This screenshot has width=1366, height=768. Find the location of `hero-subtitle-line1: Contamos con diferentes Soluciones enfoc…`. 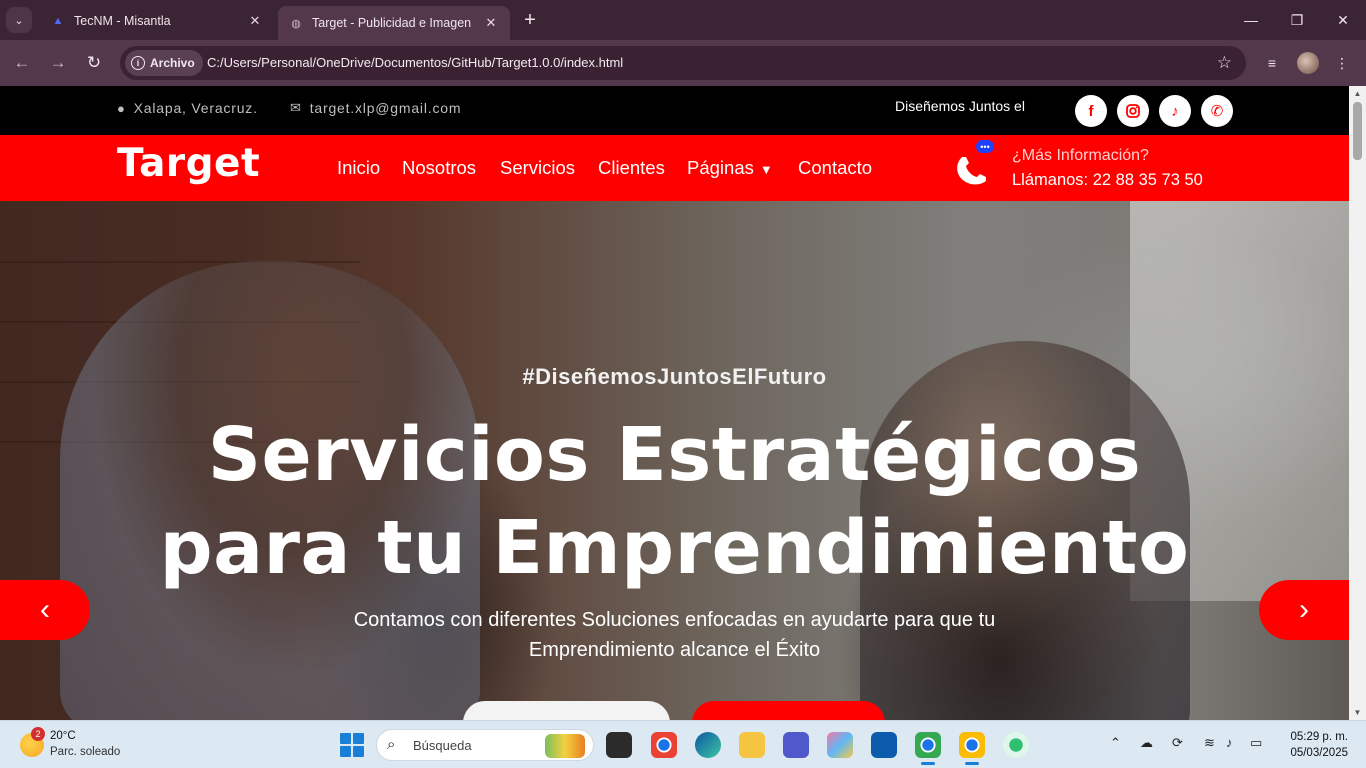

hero-subtitle-line1: Contamos con diferentes Soluciones enfoc… is located at coordinates (674, 620).